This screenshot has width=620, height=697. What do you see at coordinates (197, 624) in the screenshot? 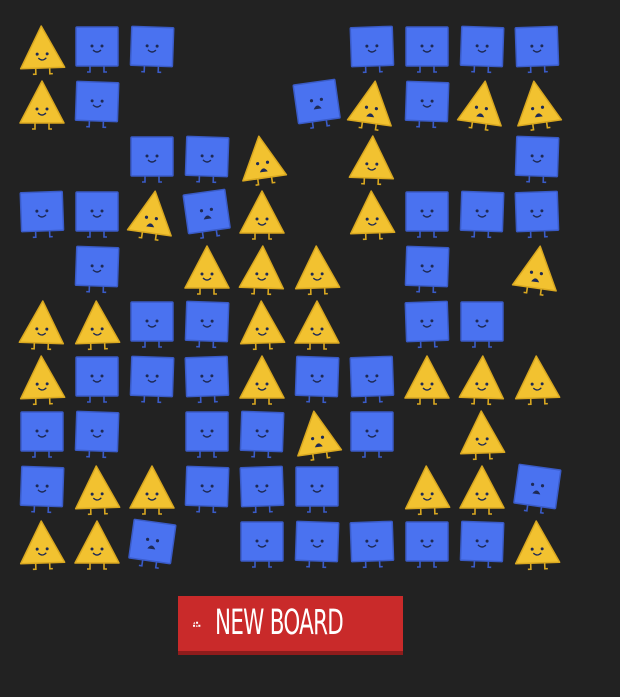
I see `shapes-icon` at bounding box center [197, 624].